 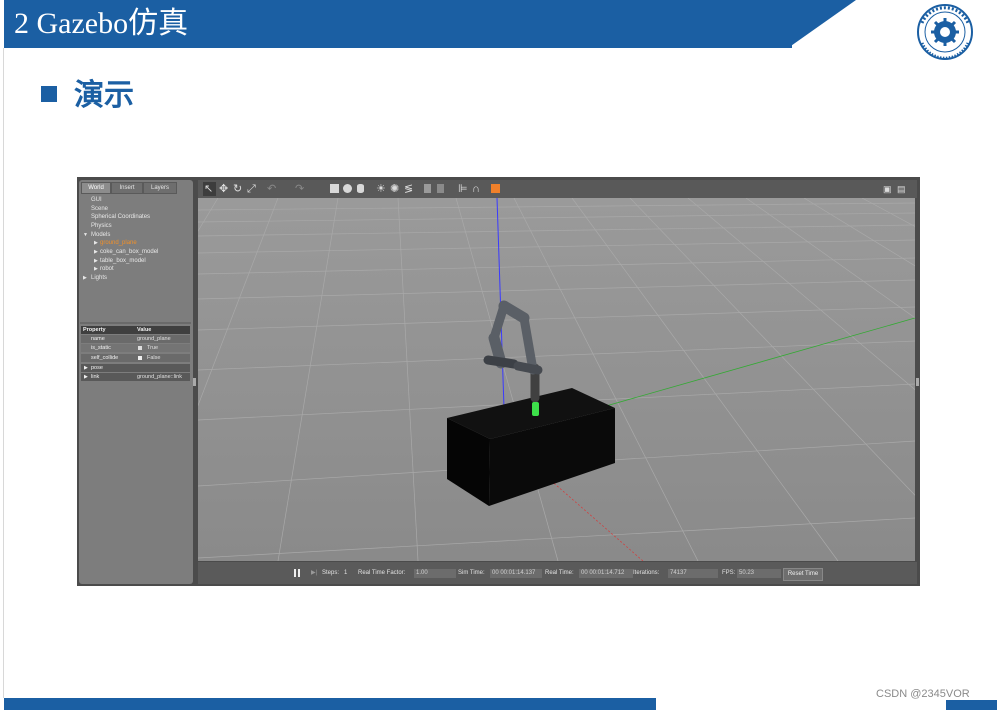 I want to click on slide-header-triangle, so click(x=822, y=24).